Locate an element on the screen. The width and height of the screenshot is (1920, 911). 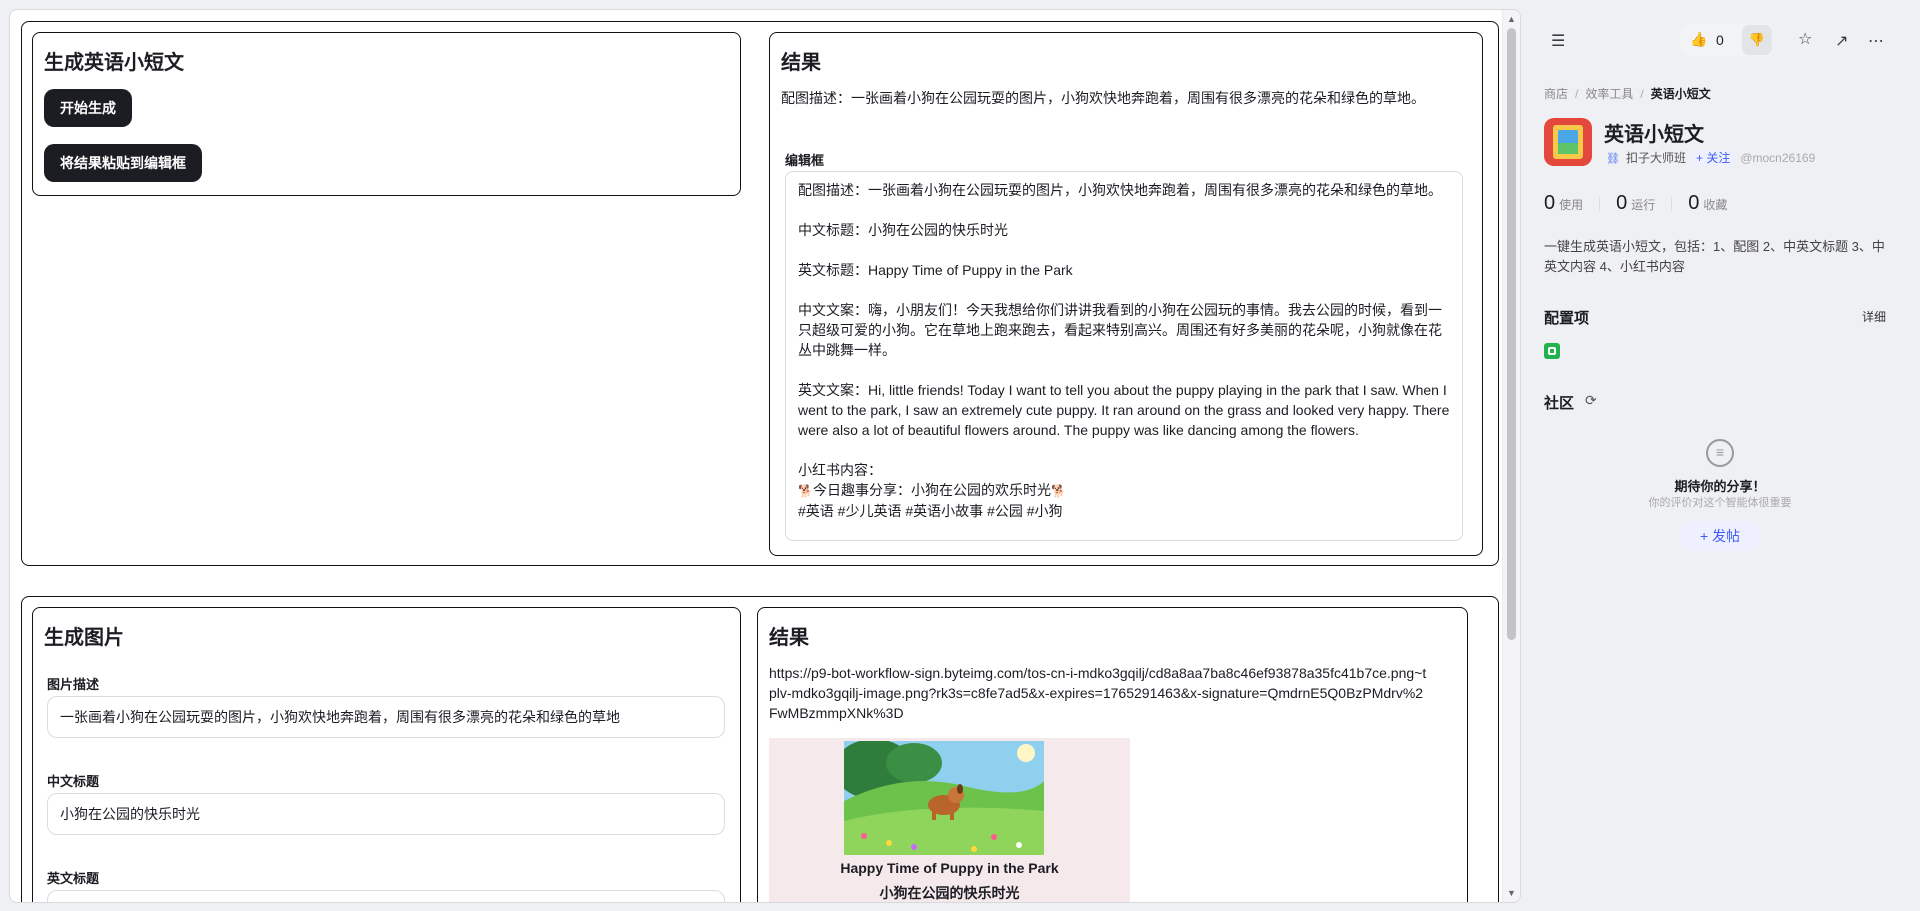
editor-xhs-label: 小红书内容： is located at coordinates (840, 470).